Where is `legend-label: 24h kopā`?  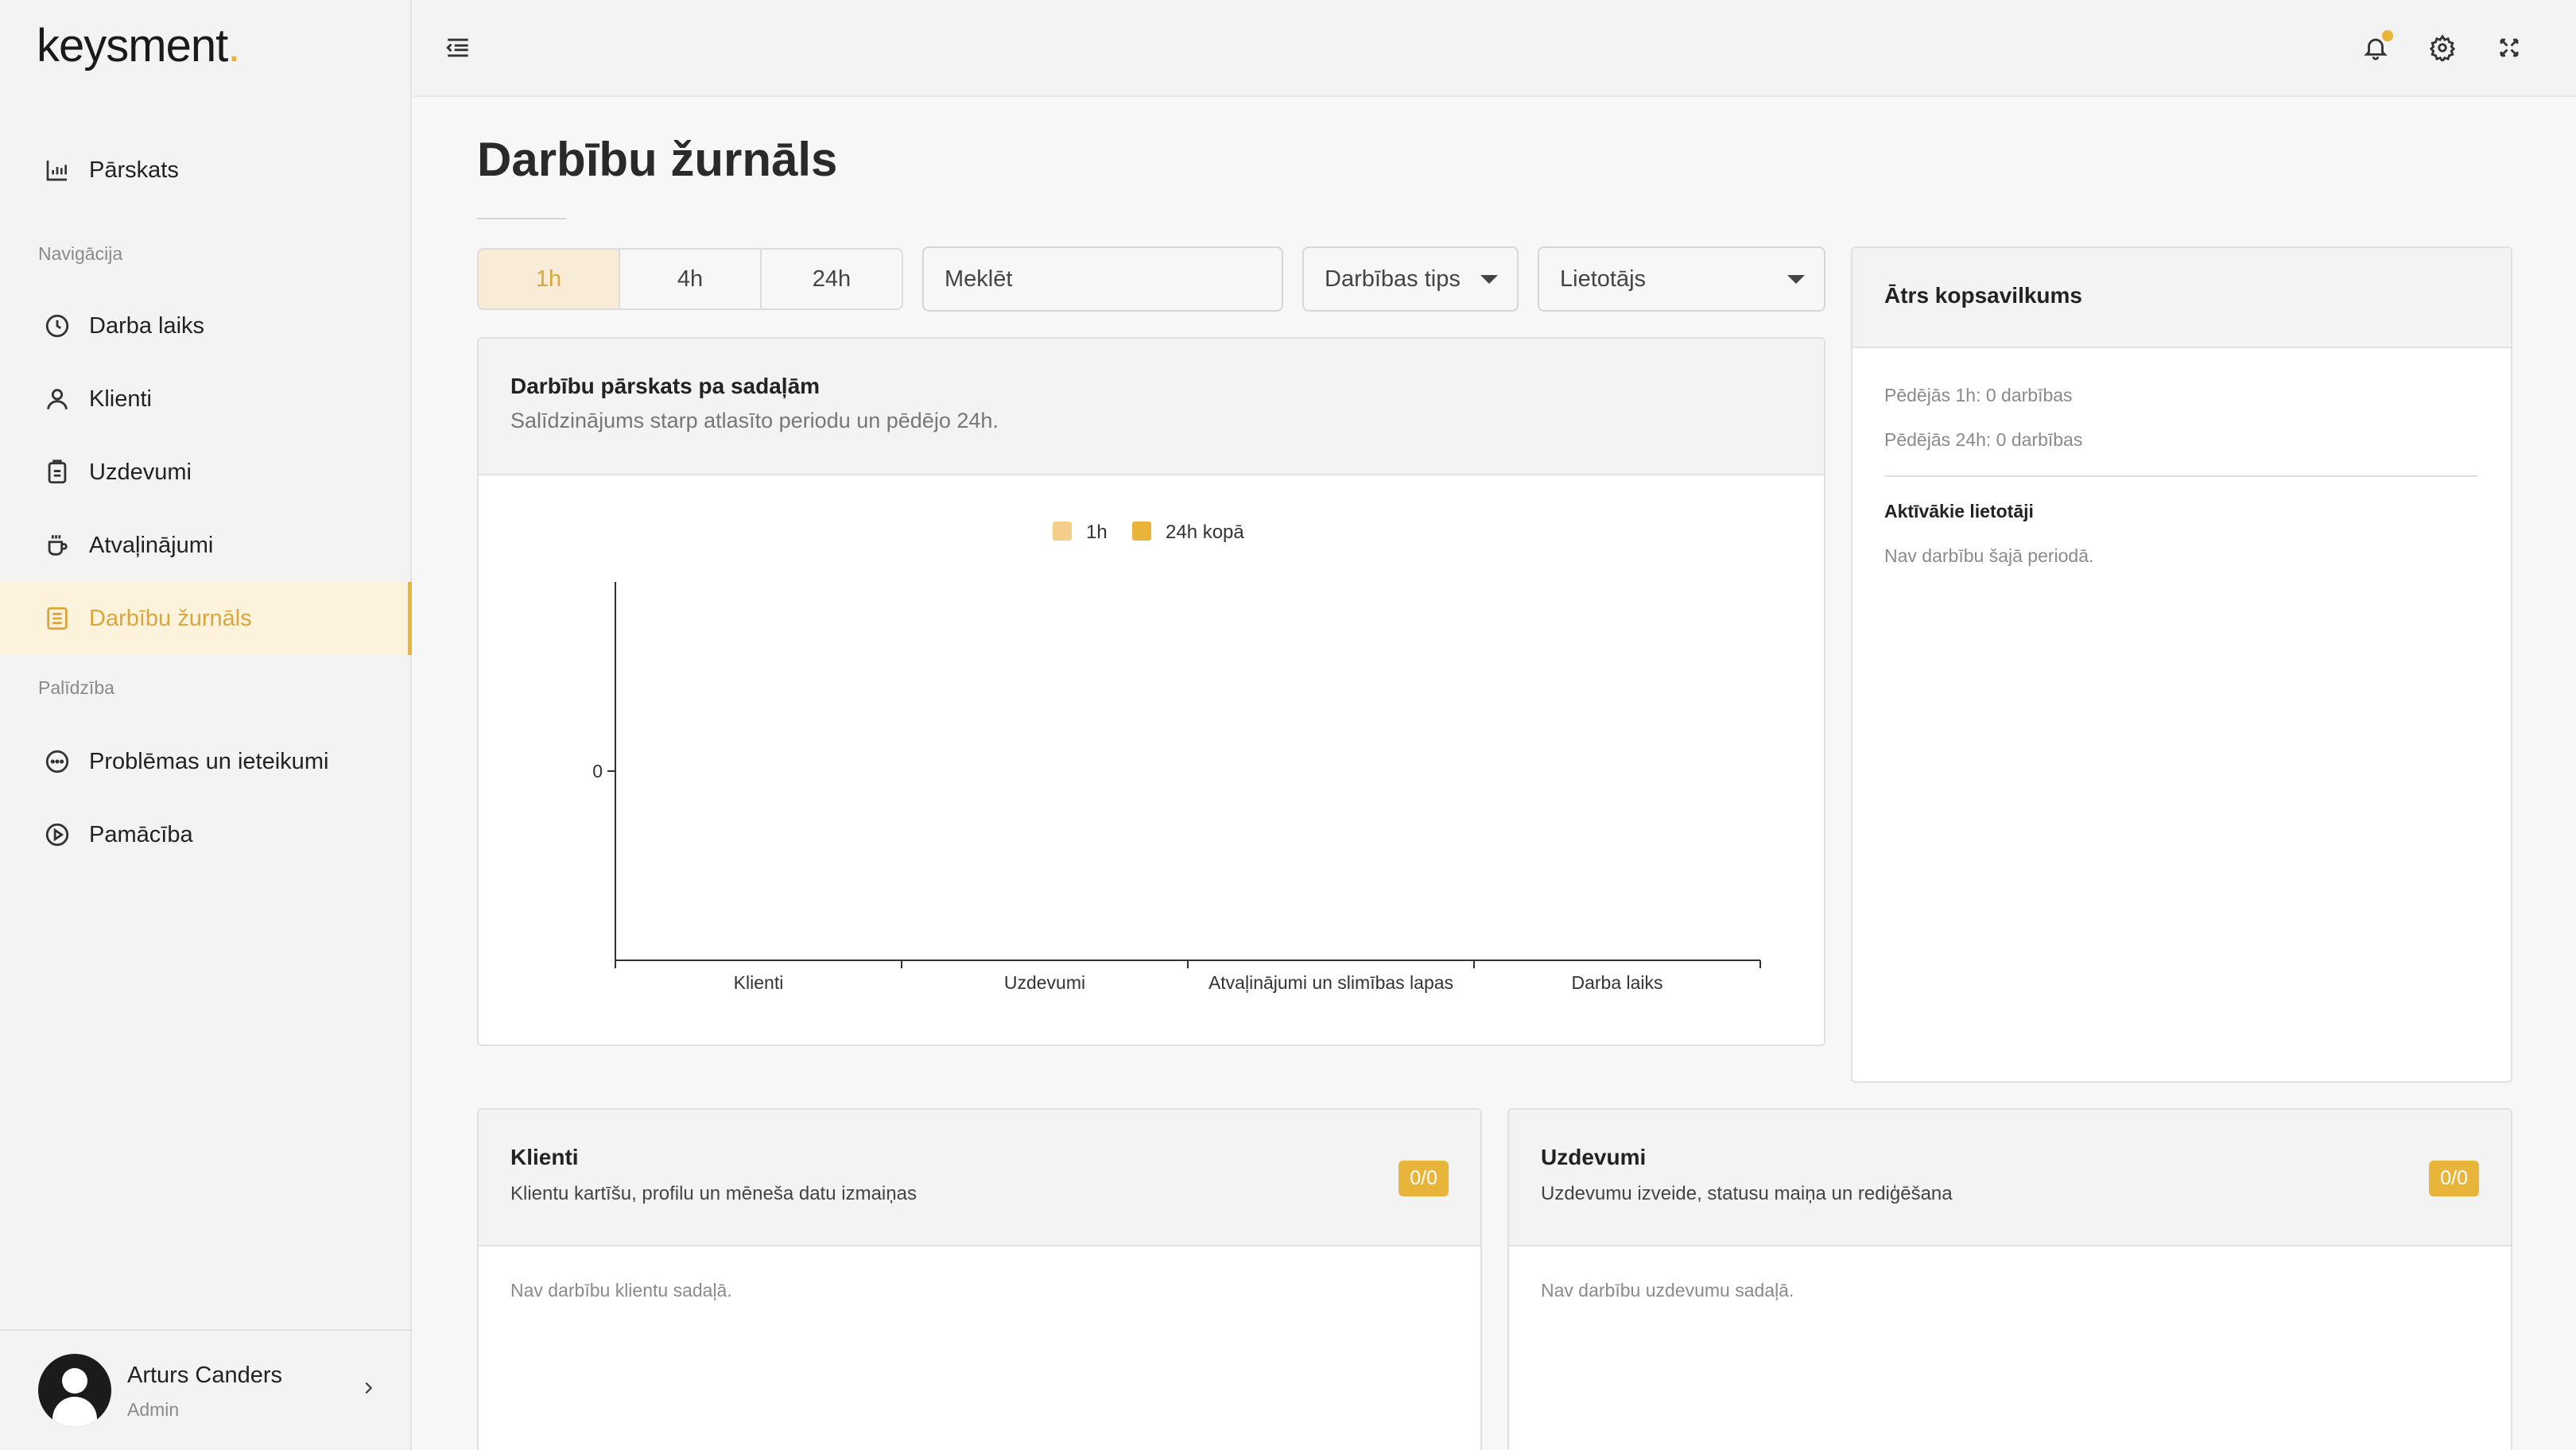
legend-label: 24h kopā is located at coordinates (1205, 532).